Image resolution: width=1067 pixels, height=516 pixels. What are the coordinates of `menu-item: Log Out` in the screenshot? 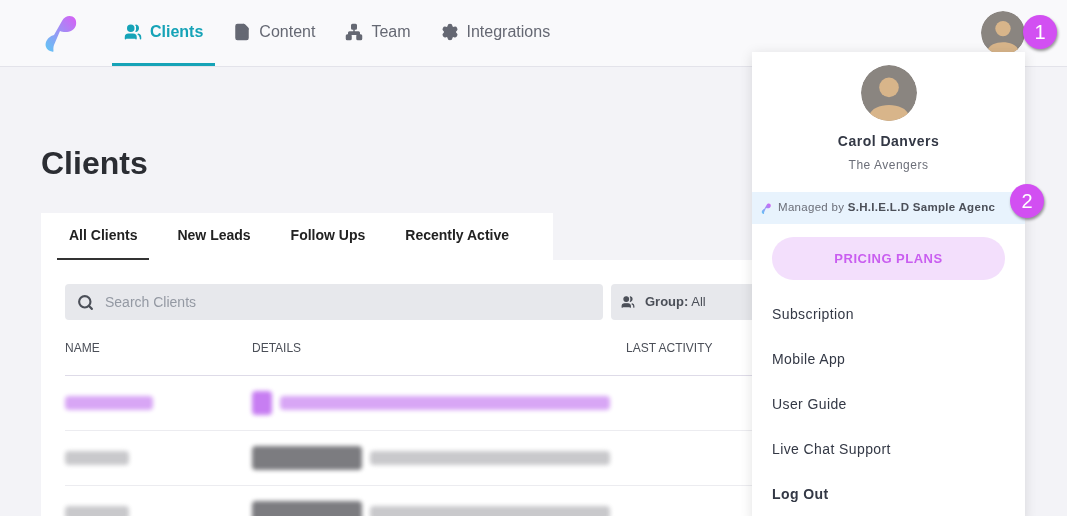 It's located at (888, 494).